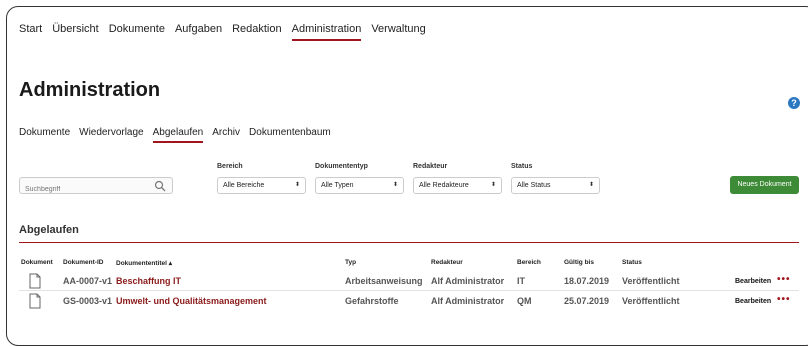 This screenshot has height=346, width=808. What do you see at coordinates (226, 132) in the screenshot?
I see `tab-archiv: Archiv` at bounding box center [226, 132].